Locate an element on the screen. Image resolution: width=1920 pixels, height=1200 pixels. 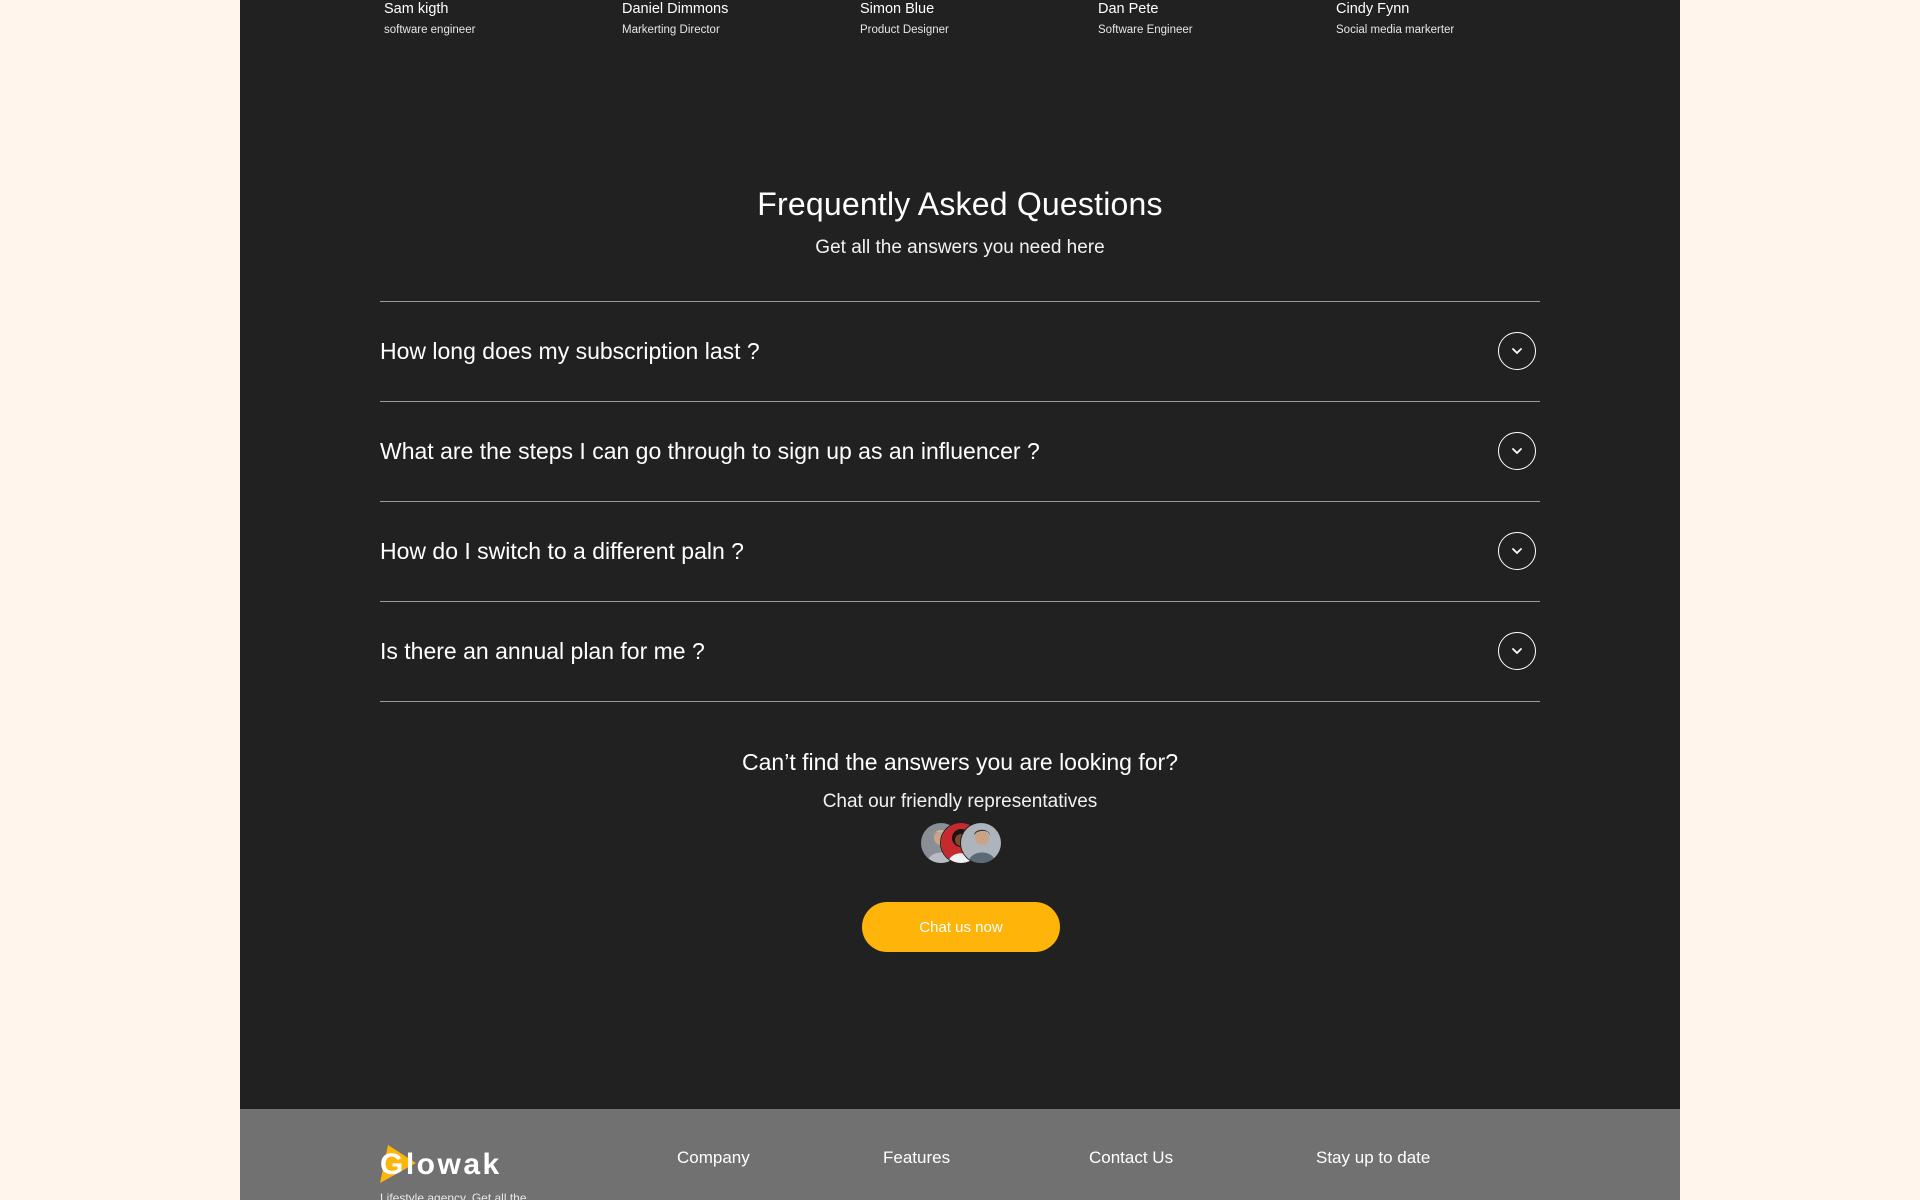
avatar is located at coordinates (981, 843).